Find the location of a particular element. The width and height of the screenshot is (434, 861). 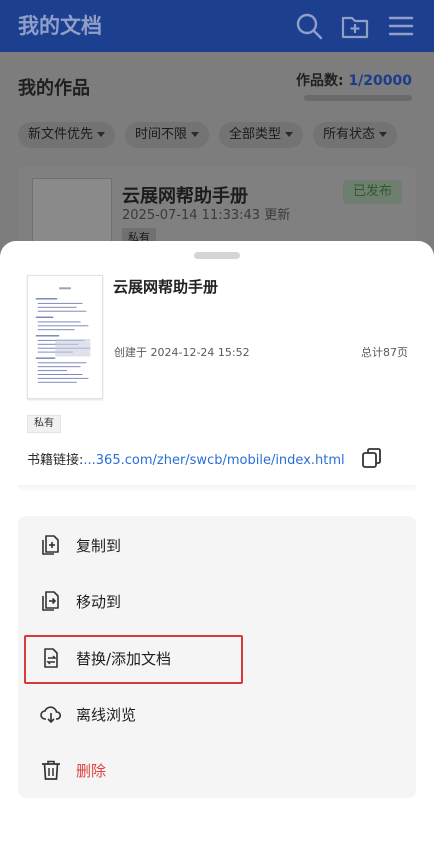

copy-to-label: 复制到 is located at coordinates (99, 546).